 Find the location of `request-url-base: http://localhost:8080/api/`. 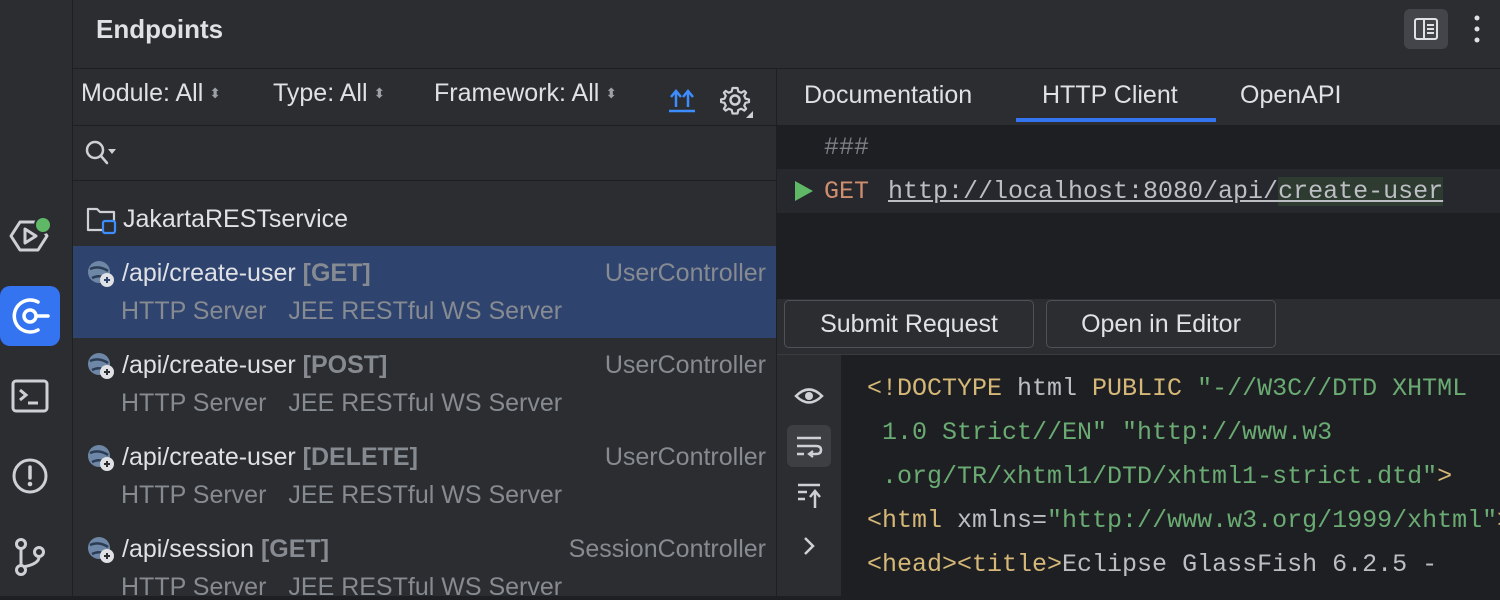

request-url-base: http://localhost:8080/api/ is located at coordinates (1083, 191).